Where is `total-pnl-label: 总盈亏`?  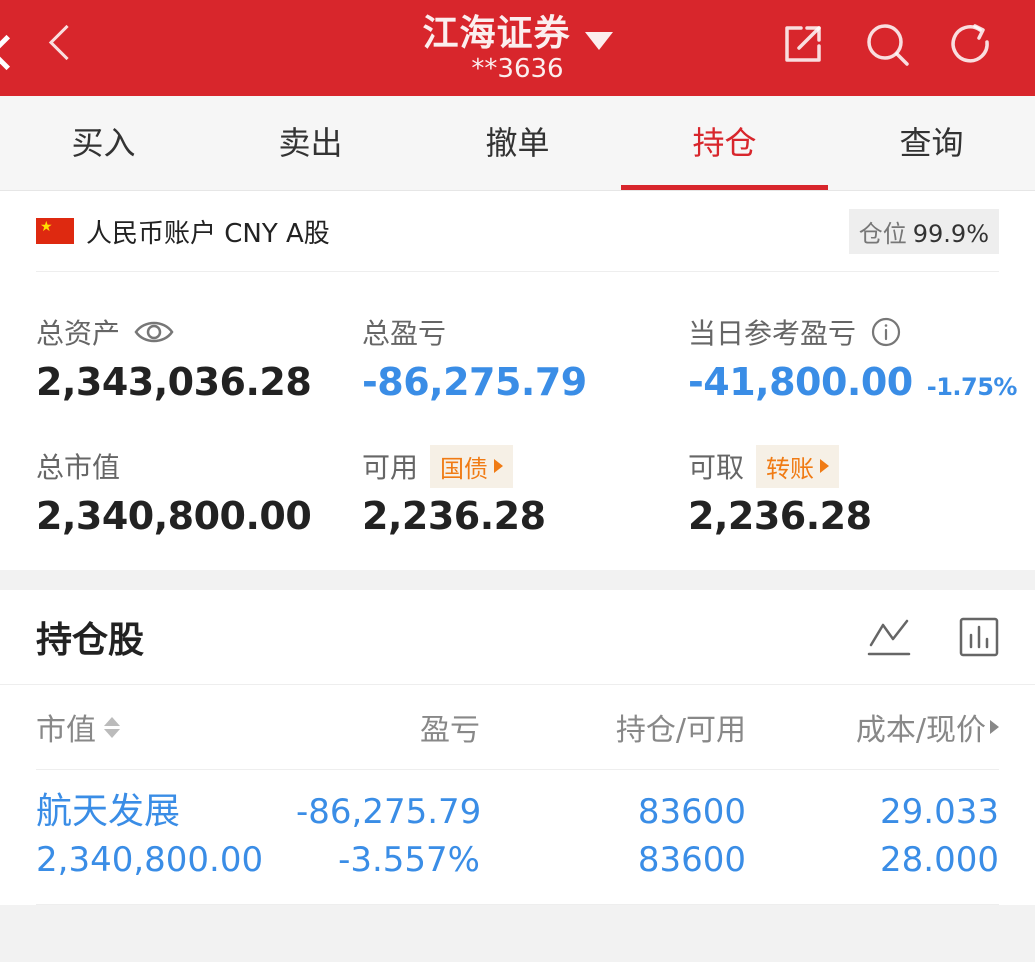
total-pnl-label: 总盈亏 is located at coordinates (404, 333).